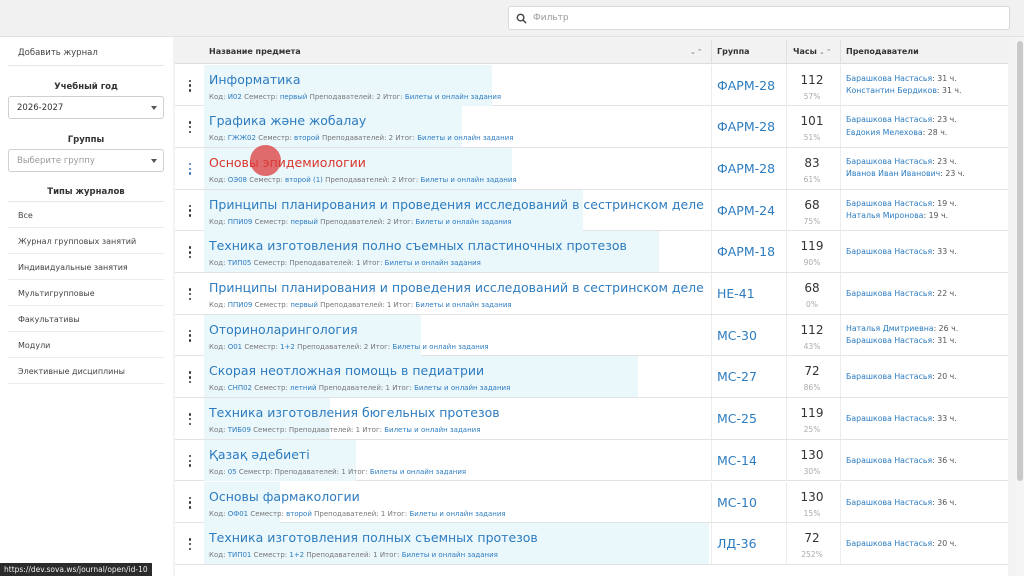  I want to click on subject-title-link: Техника изготовления бюгельных протезов, so click(354, 412).